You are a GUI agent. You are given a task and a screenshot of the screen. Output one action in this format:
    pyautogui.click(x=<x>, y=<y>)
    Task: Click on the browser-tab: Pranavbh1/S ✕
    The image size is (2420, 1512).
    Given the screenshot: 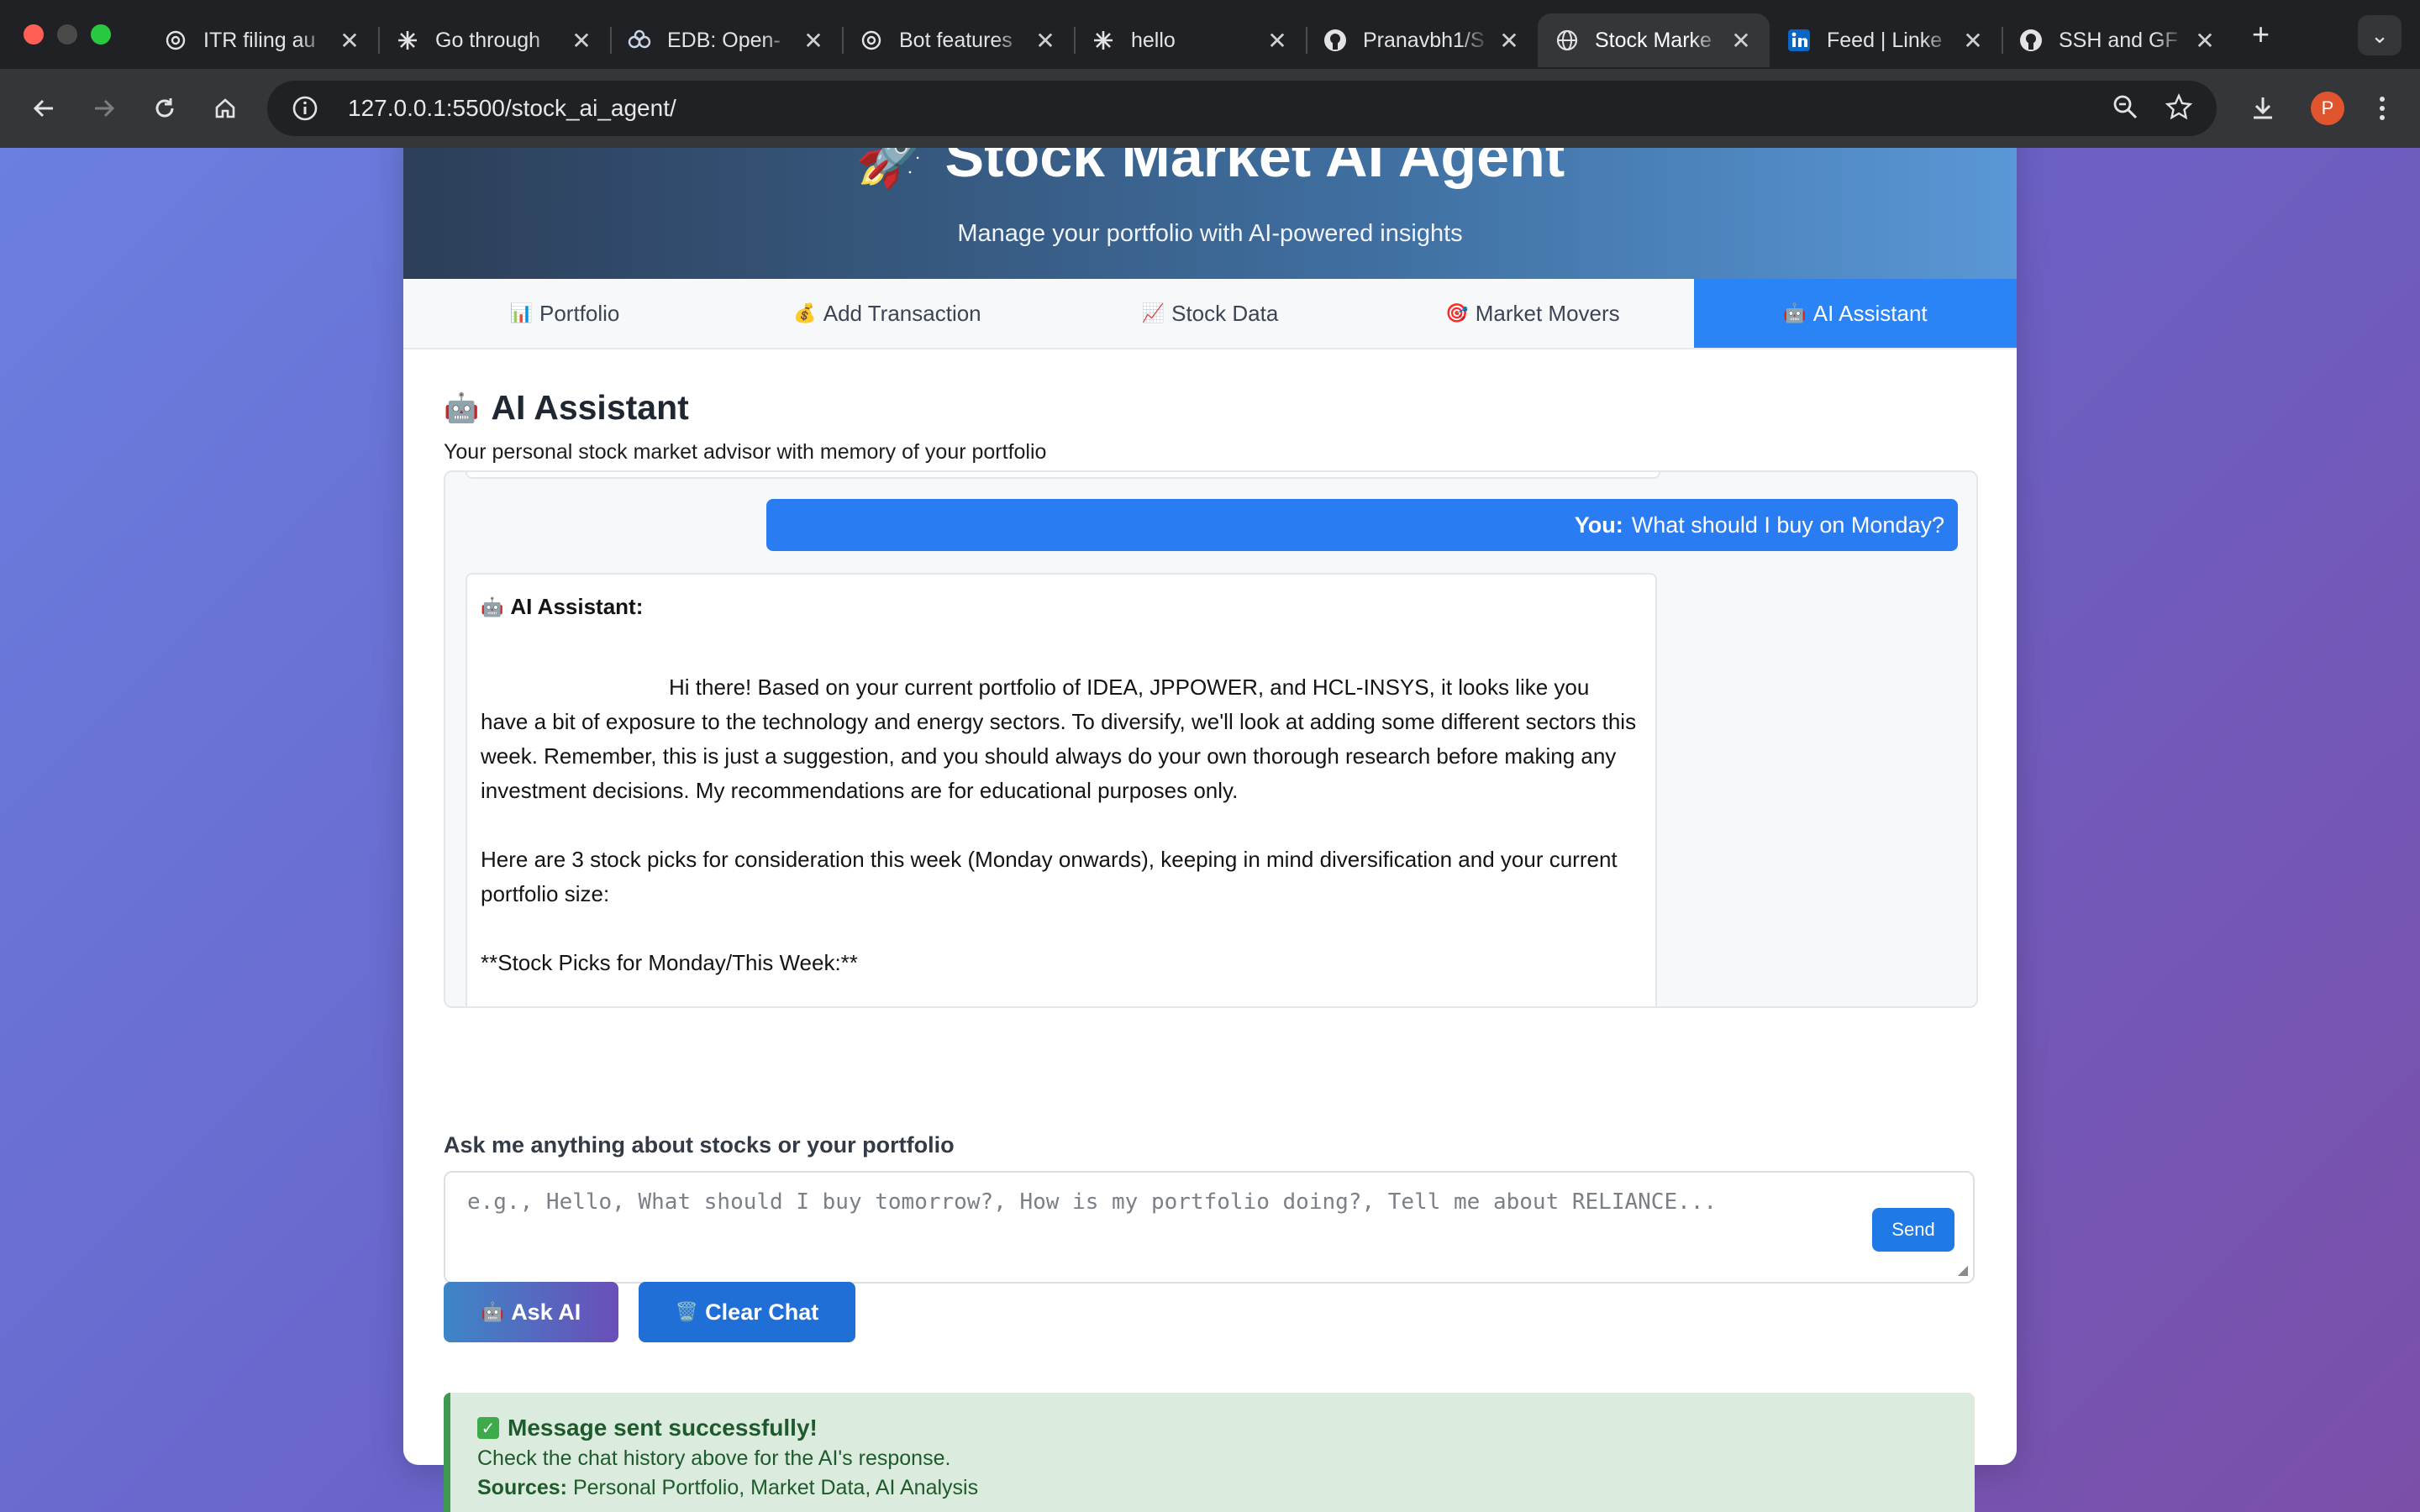 What is the action you would take?
    pyautogui.click(x=1422, y=40)
    